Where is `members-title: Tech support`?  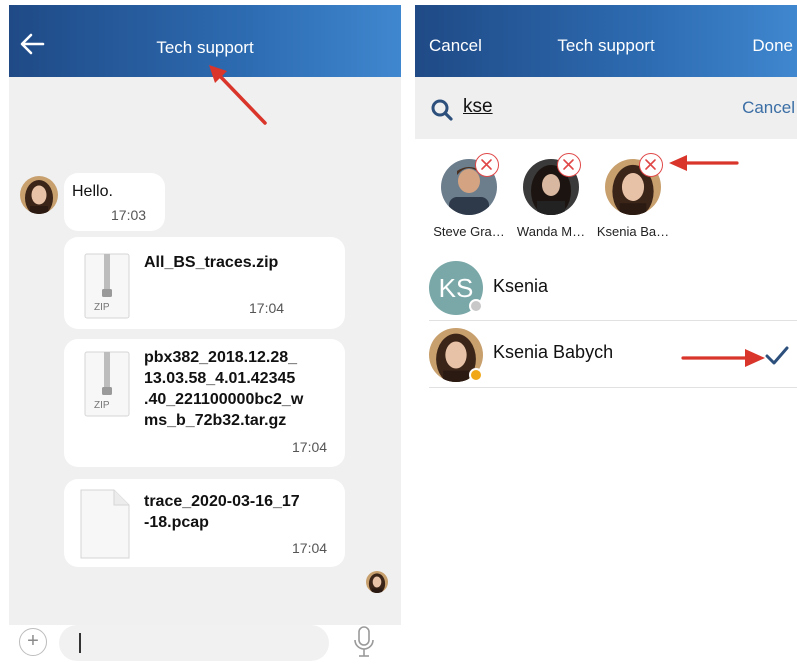 members-title: Tech support is located at coordinates (606, 45).